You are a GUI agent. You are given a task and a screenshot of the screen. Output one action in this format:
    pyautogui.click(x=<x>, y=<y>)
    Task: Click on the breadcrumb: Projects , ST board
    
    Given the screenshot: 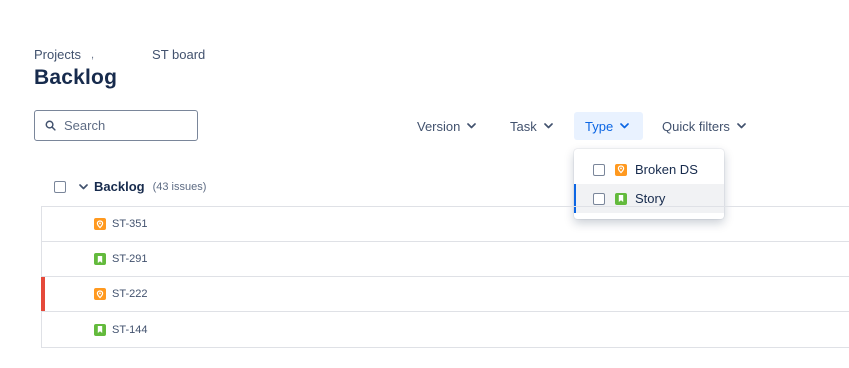 What is the action you would take?
    pyautogui.click(x=119, y=54)
    